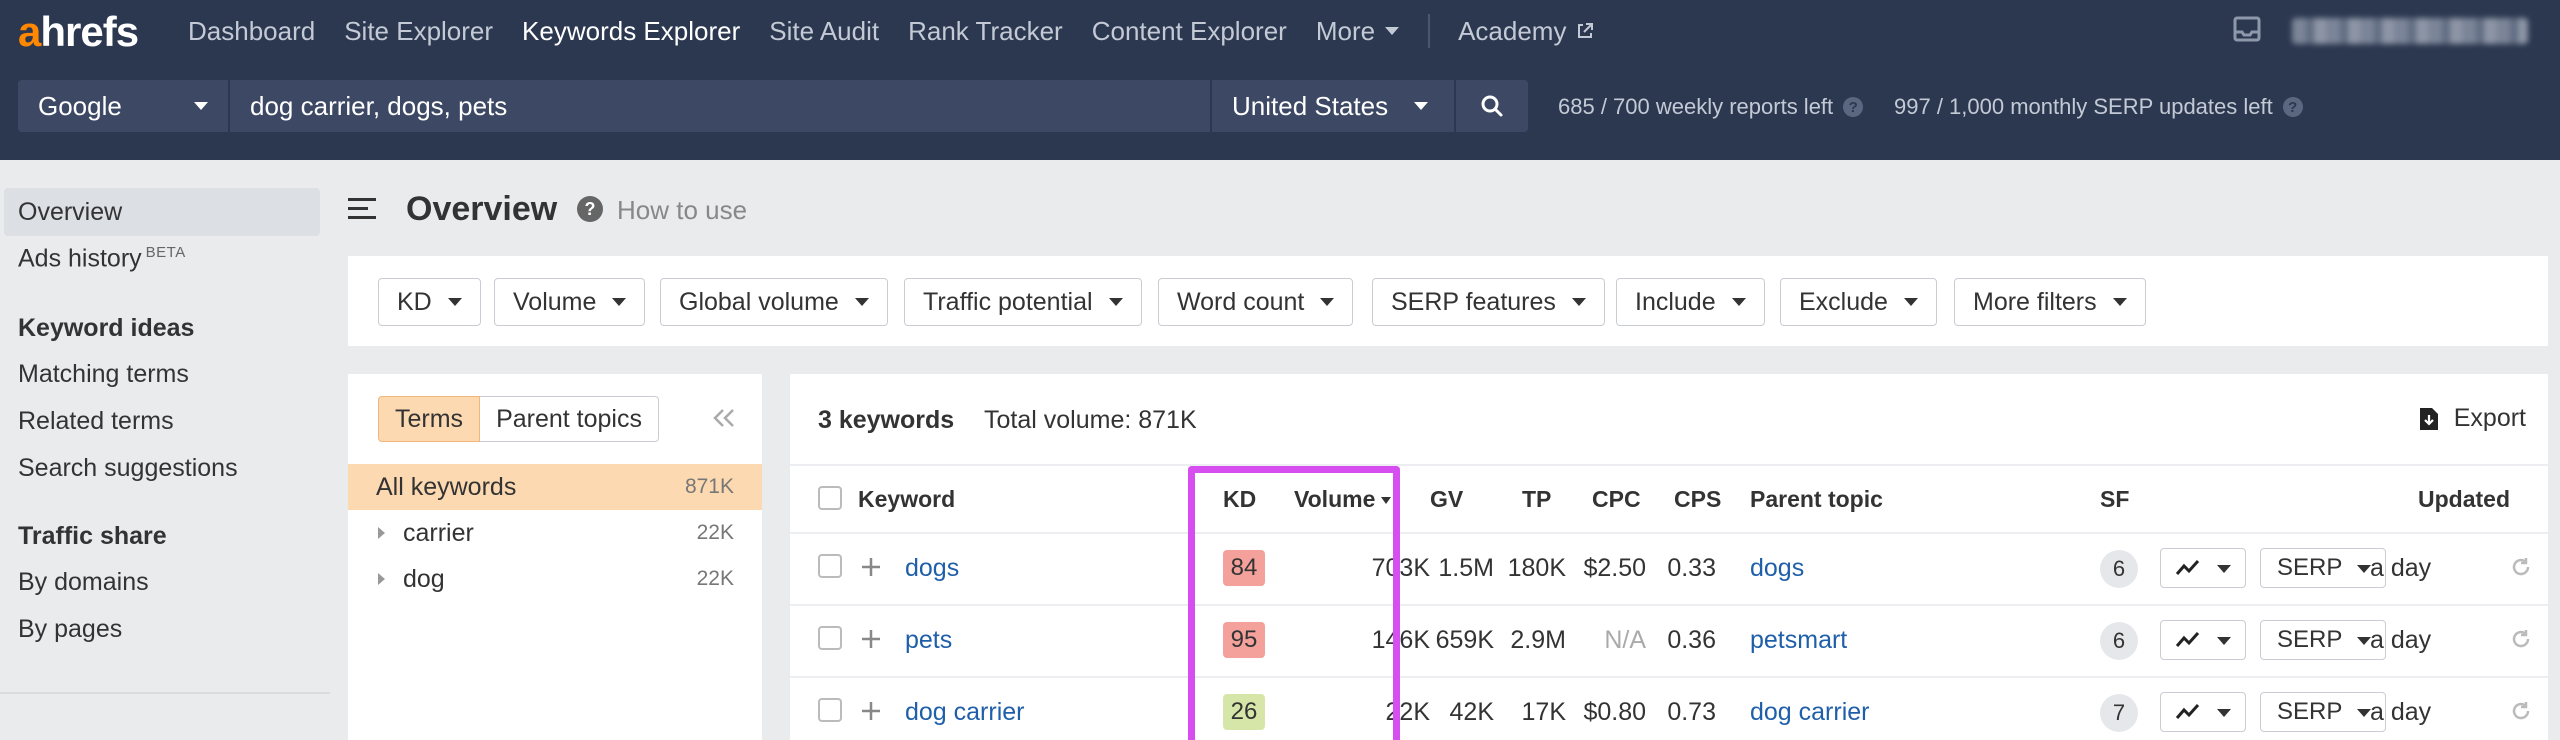 The image size is (2560, 740). I want to click on col-cpc: CPC, so click(1616, 499).